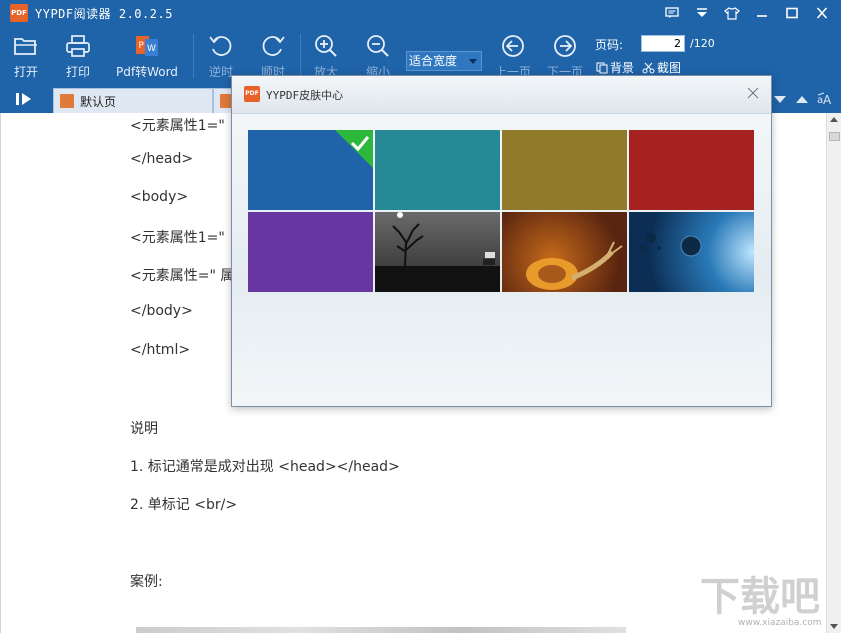 The width and height of the screenshot is (841, 633). What do you see at coordinates (609, 45) in the screenshot?
I see `page-label: 页码:` at bounding box center [609, 45].